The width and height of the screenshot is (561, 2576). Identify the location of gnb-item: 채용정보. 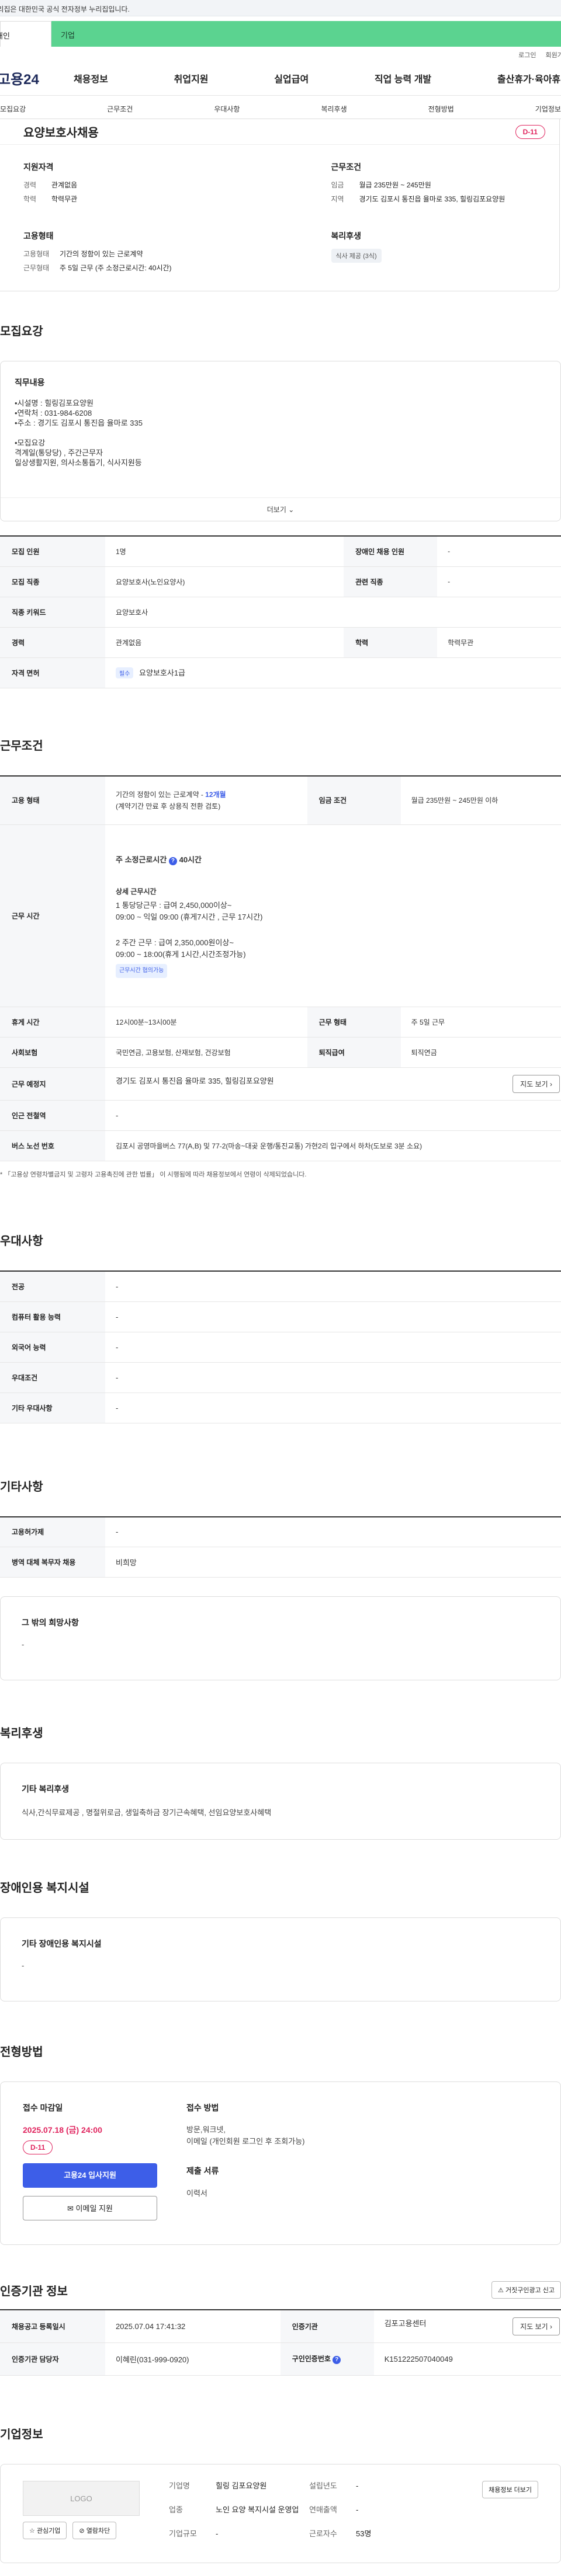
(91, 78).